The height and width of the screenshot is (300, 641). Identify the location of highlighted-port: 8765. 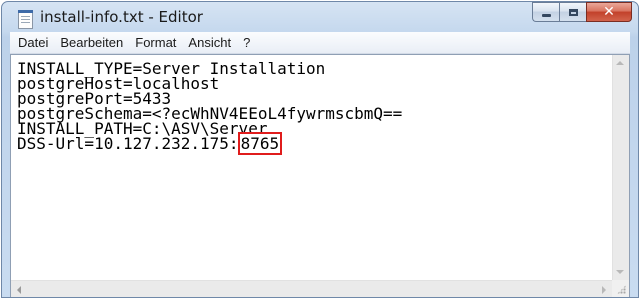
(260, 143).